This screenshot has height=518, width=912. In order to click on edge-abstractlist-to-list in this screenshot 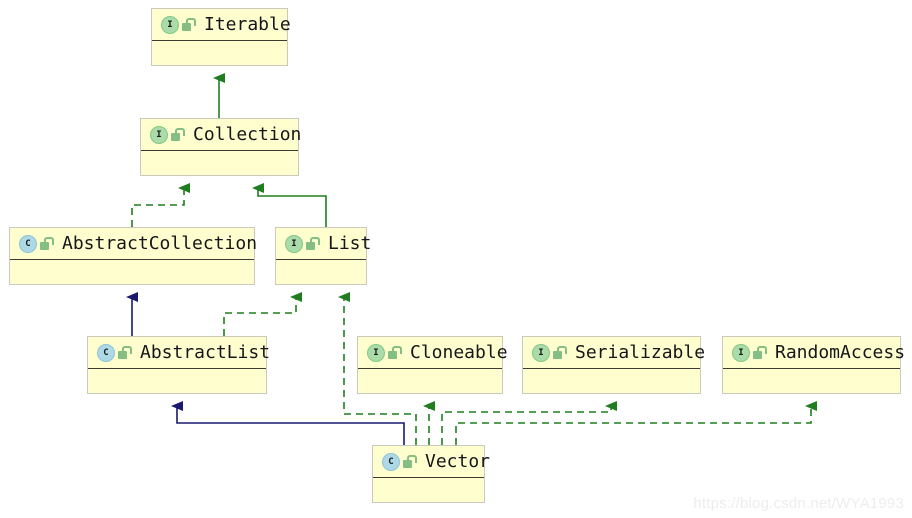, I will do `click(262, 314)`.